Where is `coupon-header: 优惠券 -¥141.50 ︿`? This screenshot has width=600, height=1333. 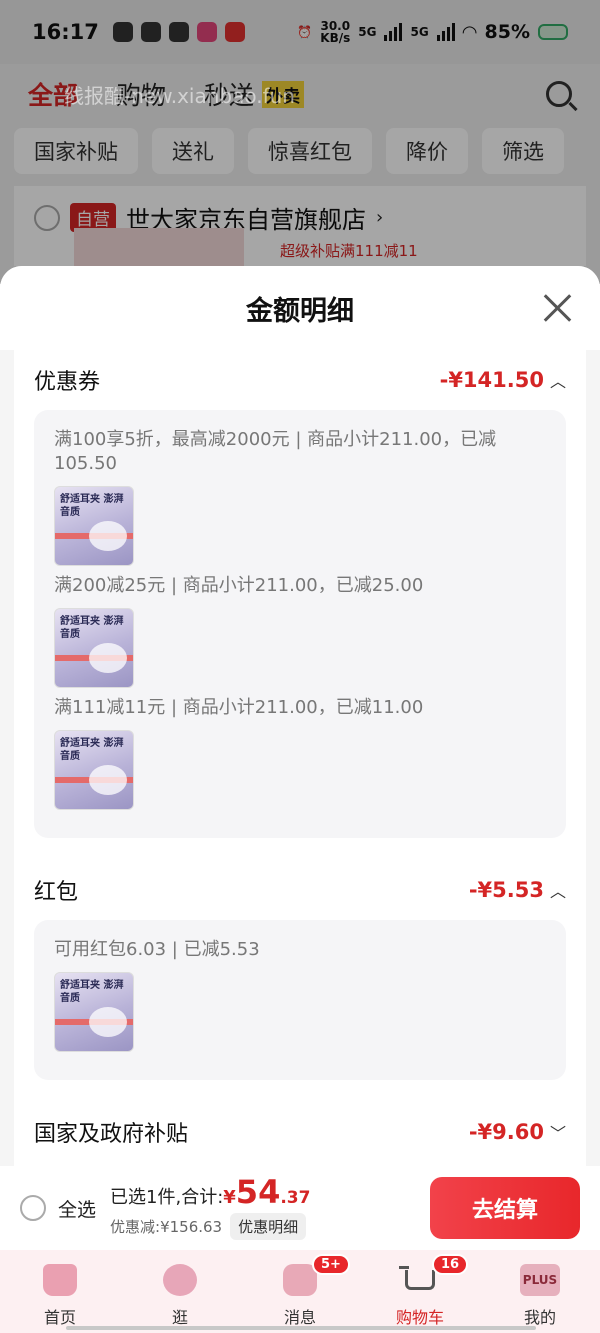 coupon-header: 优惠券 -¥141.50 ︿ is located at coordinates (300, 380).